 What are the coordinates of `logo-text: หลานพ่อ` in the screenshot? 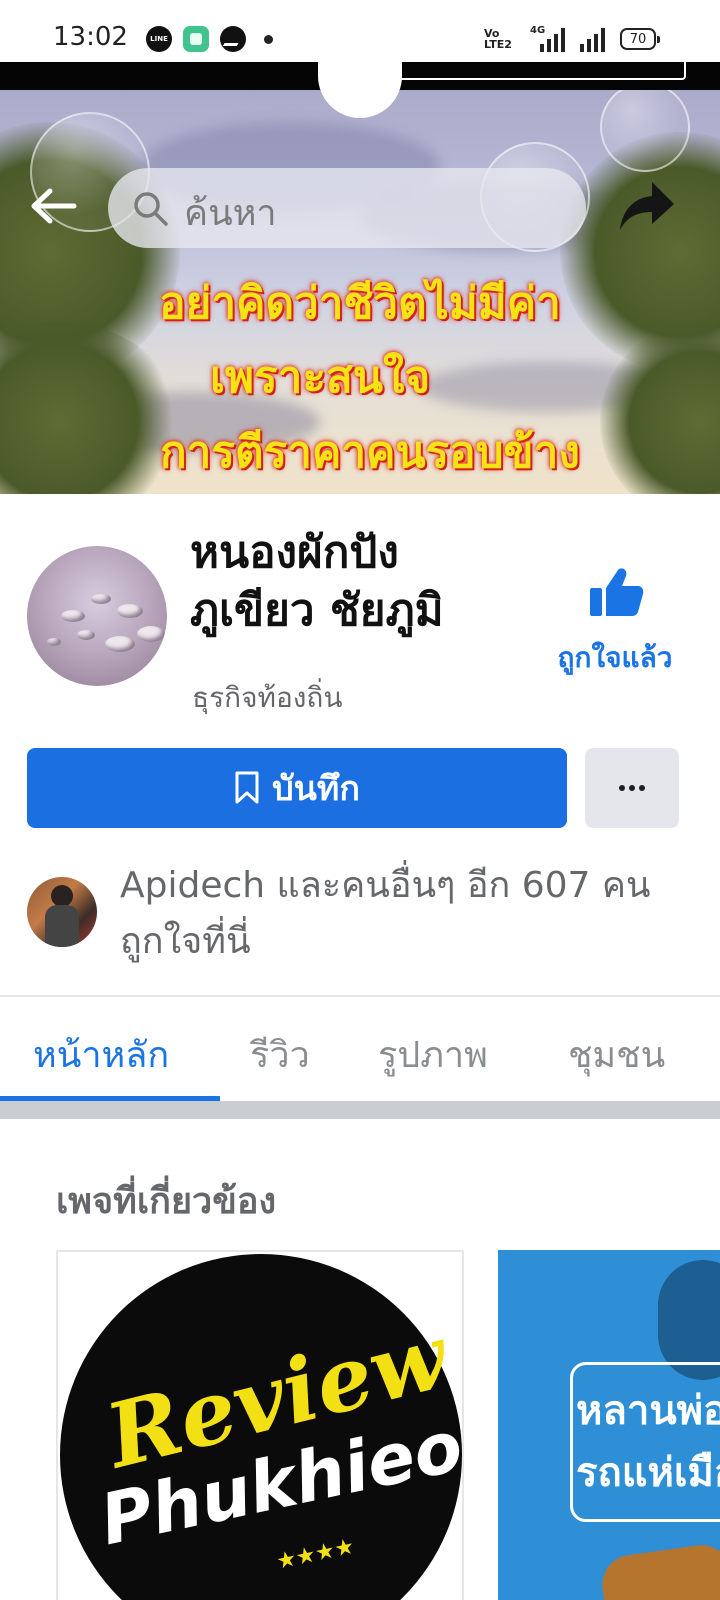 It's located at (648, 1411).